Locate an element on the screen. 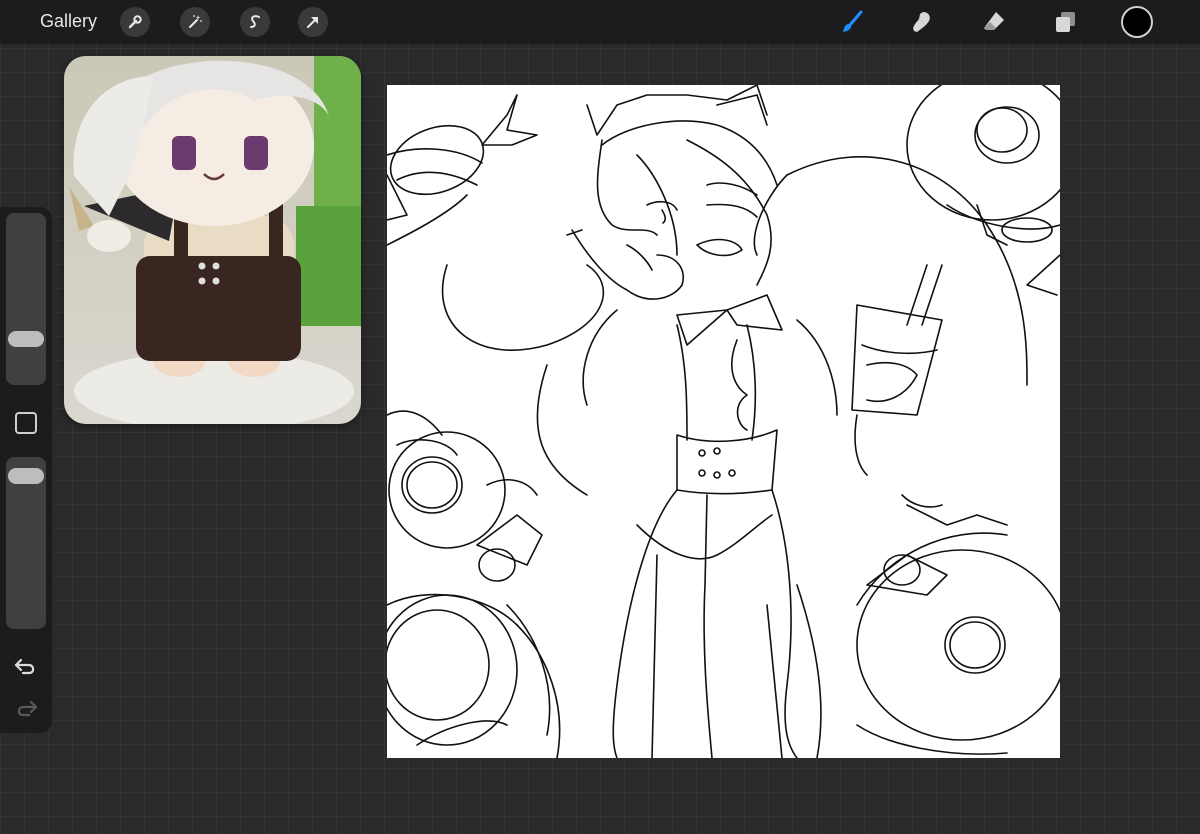 The width and height of the screenshot is (1200, 834). wrench-icon is located at coordinates (135, 22).